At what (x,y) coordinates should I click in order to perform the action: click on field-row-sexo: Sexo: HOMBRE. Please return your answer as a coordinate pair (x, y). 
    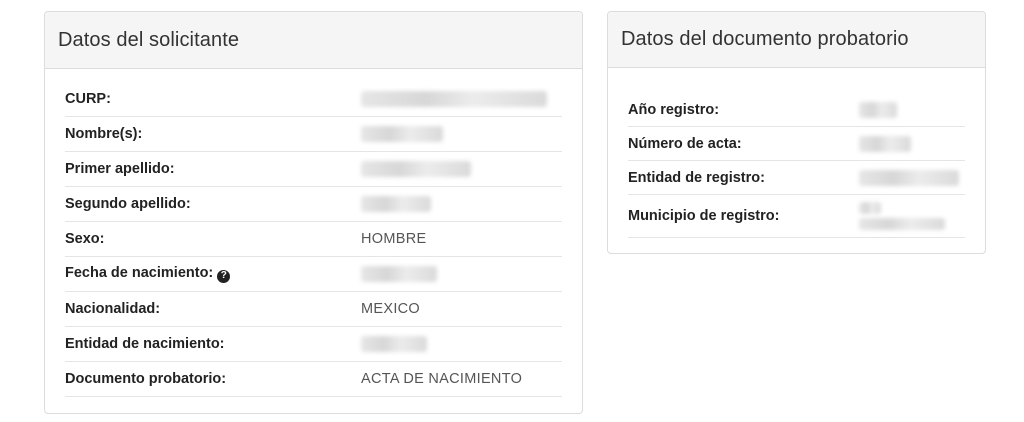
    Looking at the image, I should click on (313, 239).